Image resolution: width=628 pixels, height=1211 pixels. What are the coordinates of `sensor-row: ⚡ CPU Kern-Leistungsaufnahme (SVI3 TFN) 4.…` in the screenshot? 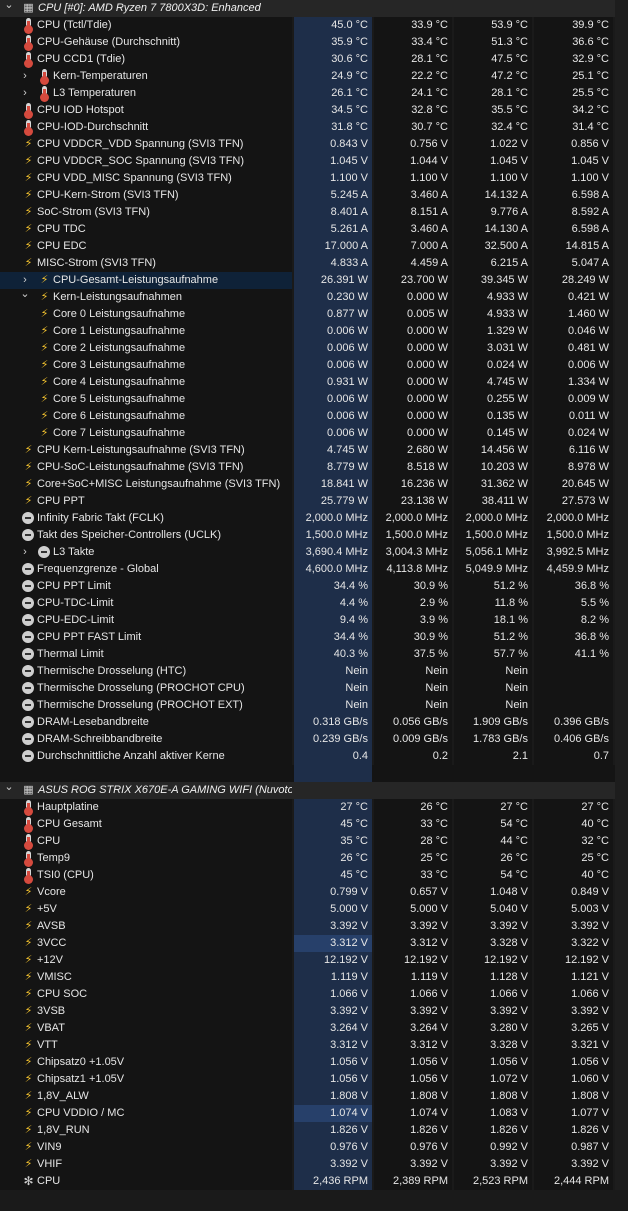 It's located at (314, 450).